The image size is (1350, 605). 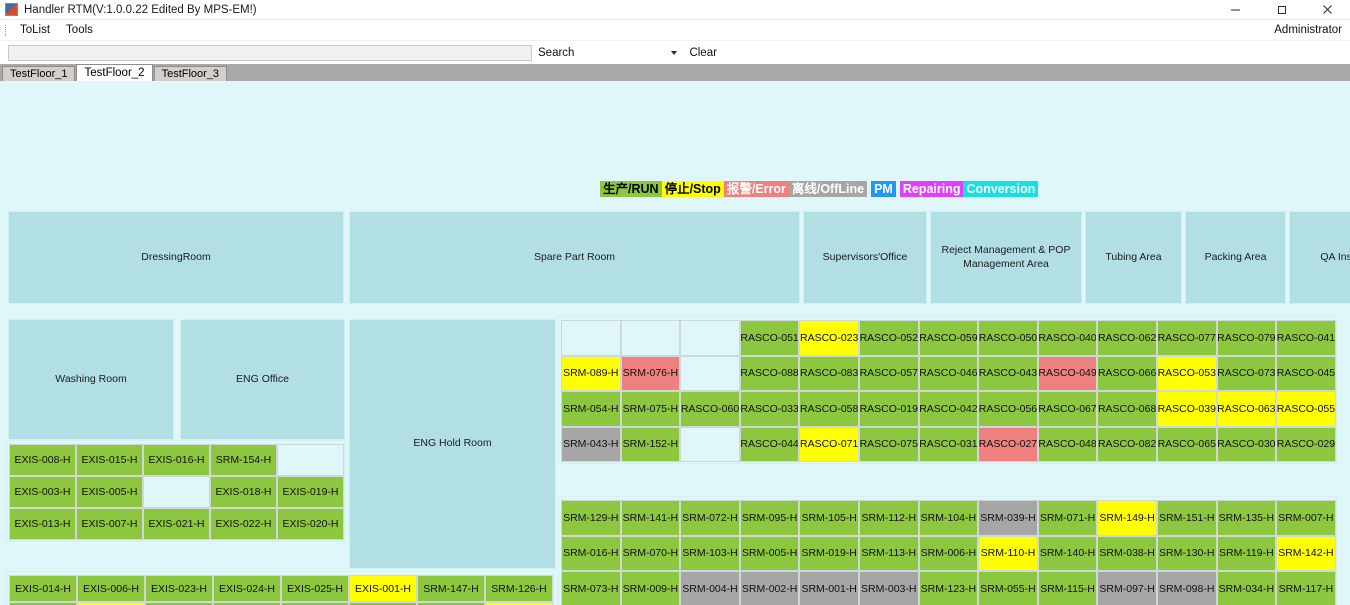 What do you see at coordinates (43, 588) in the screenshot?
I see `equipment-cell: EXIS-014-H` at bounding box center [43, 588].